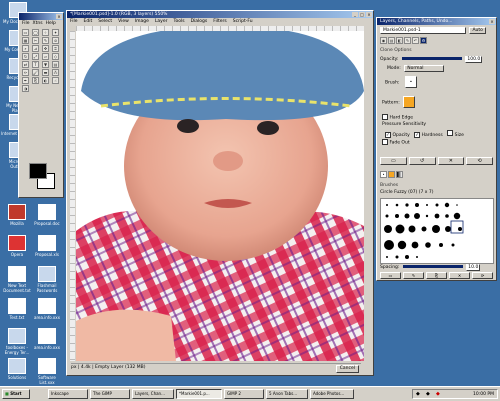  I want to click on zoom-icon: ⌕, so click(25, 48).